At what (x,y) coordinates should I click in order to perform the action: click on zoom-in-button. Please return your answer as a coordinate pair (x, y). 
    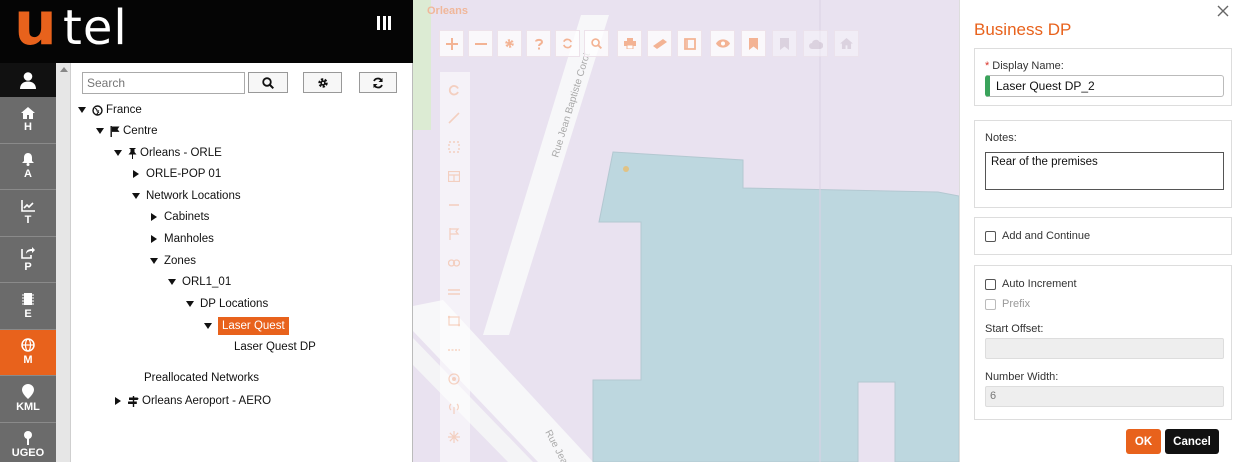
    Looking at the image, I should click on (451, 43).